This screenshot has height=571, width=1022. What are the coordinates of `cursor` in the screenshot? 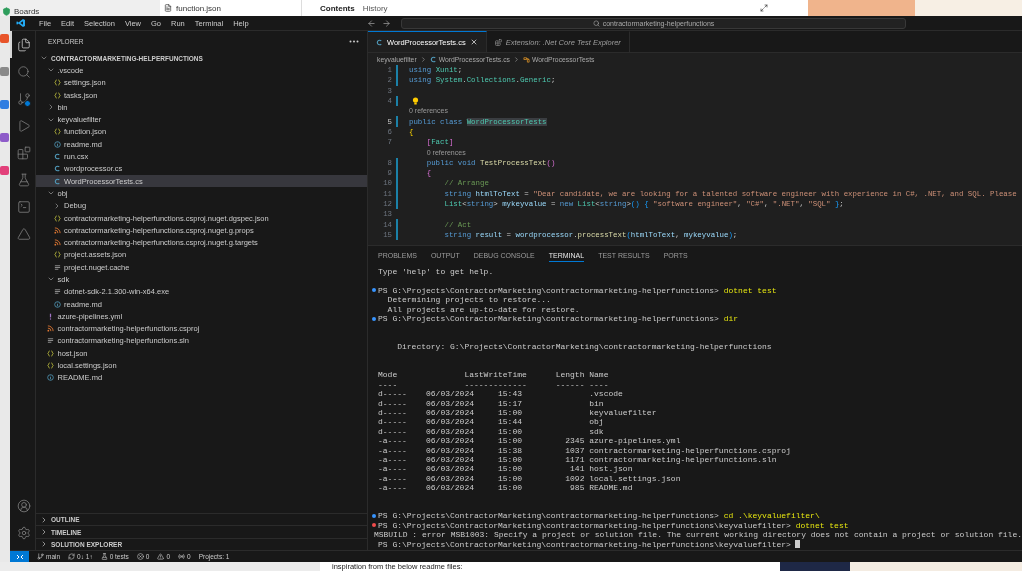 It's located at (797, 544).